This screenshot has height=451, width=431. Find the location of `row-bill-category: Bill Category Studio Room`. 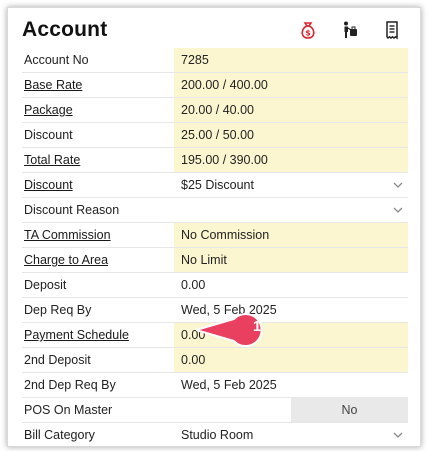

row-bill-category: Bill Category Studio Room is located at coordinates (215, 434).